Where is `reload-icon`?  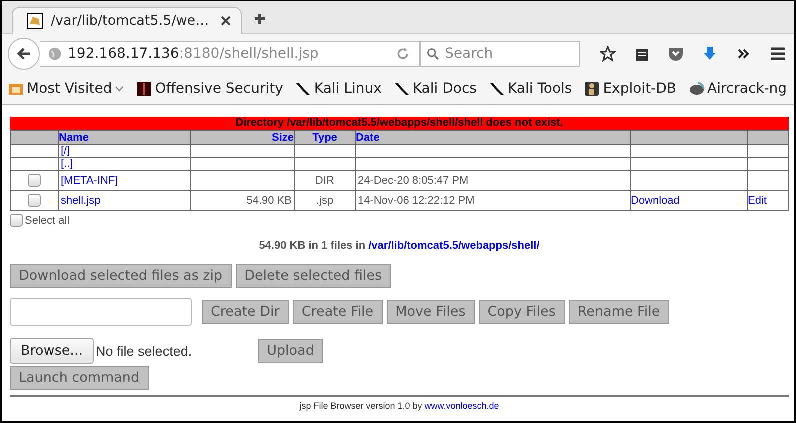 reload-icon is located at coordinates (403, 54).